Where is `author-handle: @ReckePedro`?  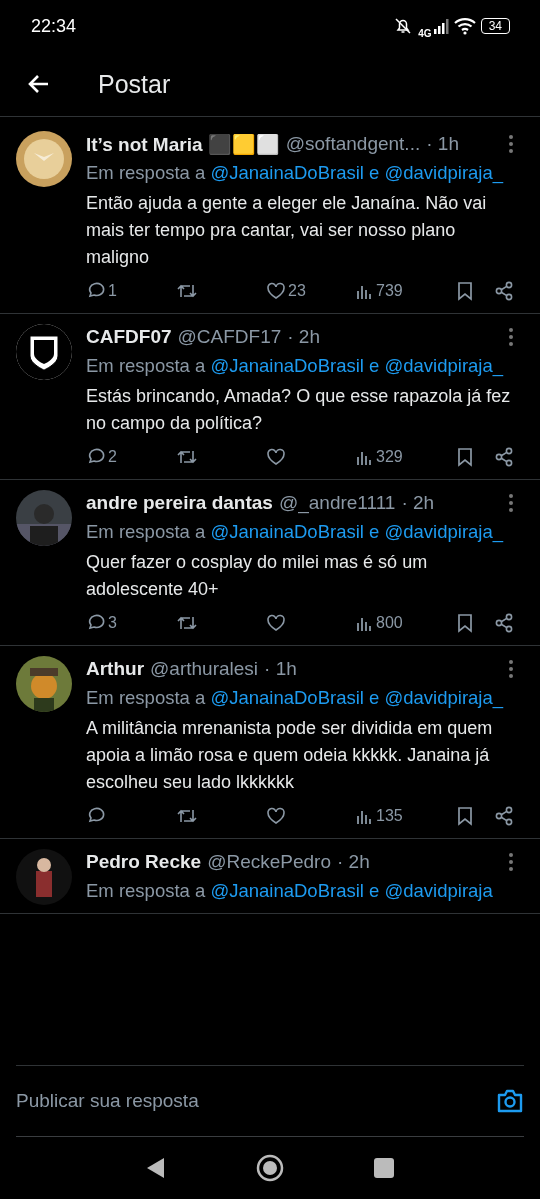 author-handle: @ReckePedro is located at coordinates (269, 862).